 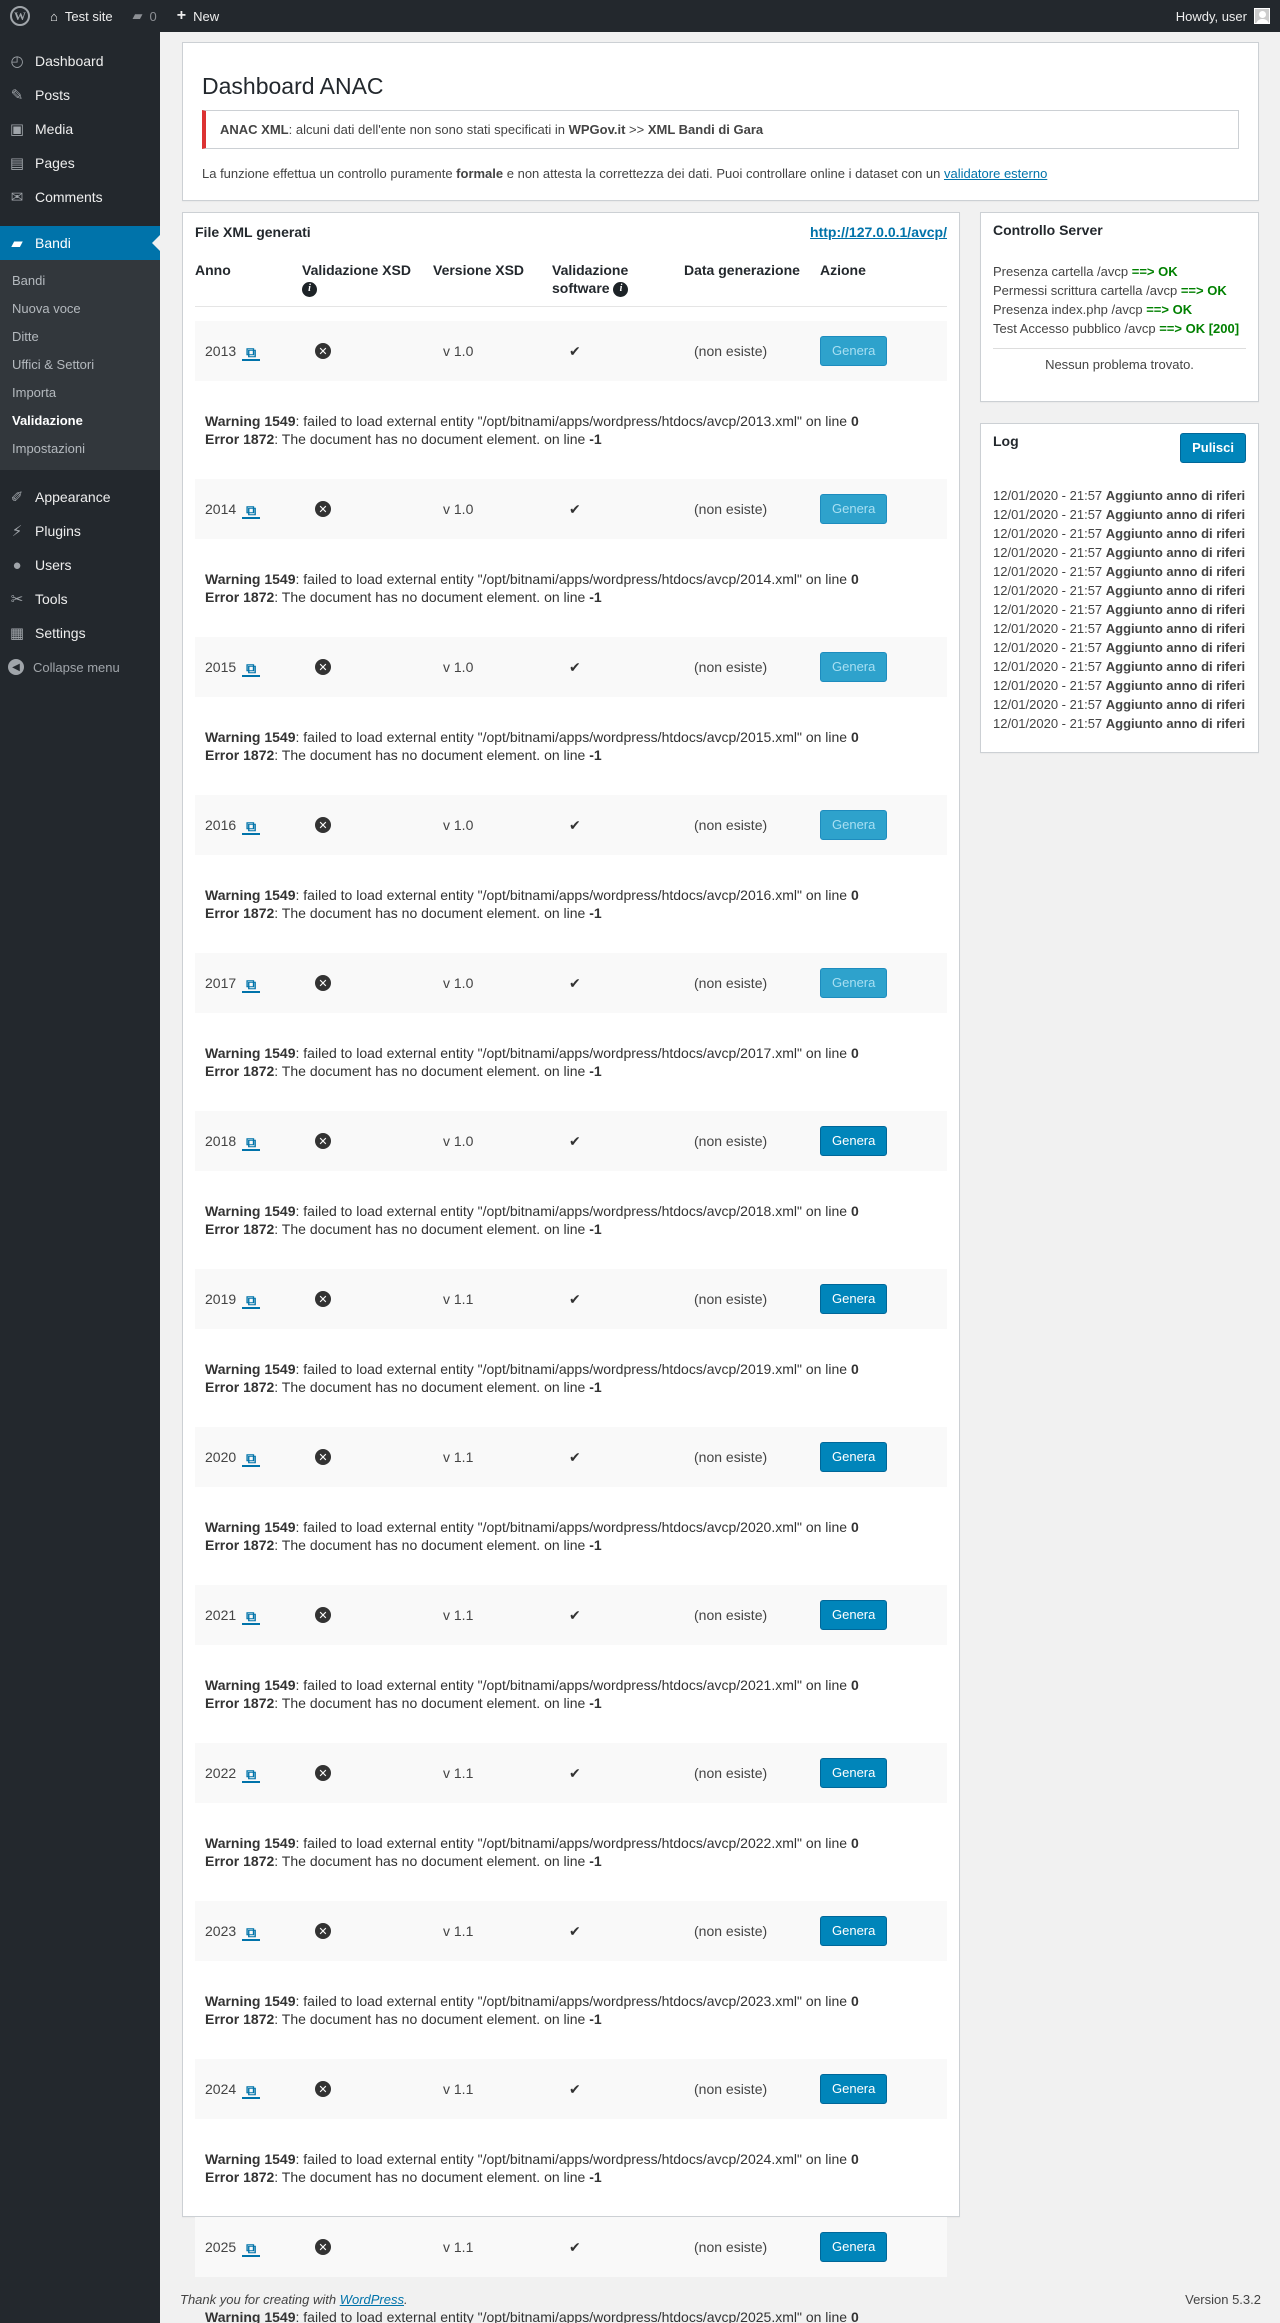 What do you see at coordinates (80, 197) in the screenshot?
I see `menu-item-comments: ✉ Comments` at bounding box center [80, 197].